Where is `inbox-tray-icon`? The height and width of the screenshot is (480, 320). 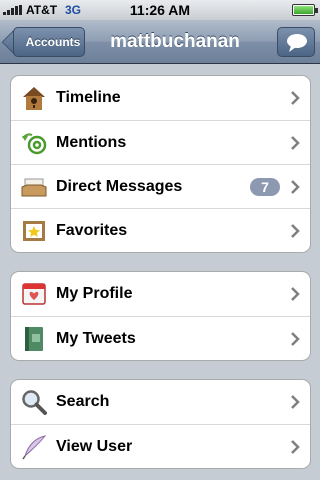
inbox-tray-icon is located at coordinates (34, 187).